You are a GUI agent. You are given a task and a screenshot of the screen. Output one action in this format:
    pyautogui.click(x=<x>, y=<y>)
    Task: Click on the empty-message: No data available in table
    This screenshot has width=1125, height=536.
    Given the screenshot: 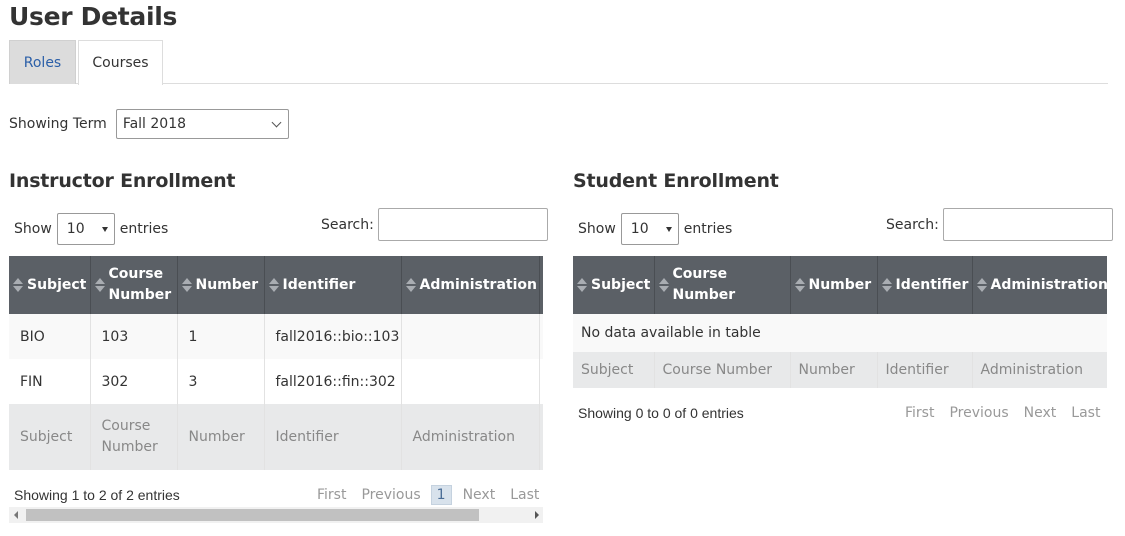 What is the action you would take?
    pyautogui.click(x=840, y=333)
    